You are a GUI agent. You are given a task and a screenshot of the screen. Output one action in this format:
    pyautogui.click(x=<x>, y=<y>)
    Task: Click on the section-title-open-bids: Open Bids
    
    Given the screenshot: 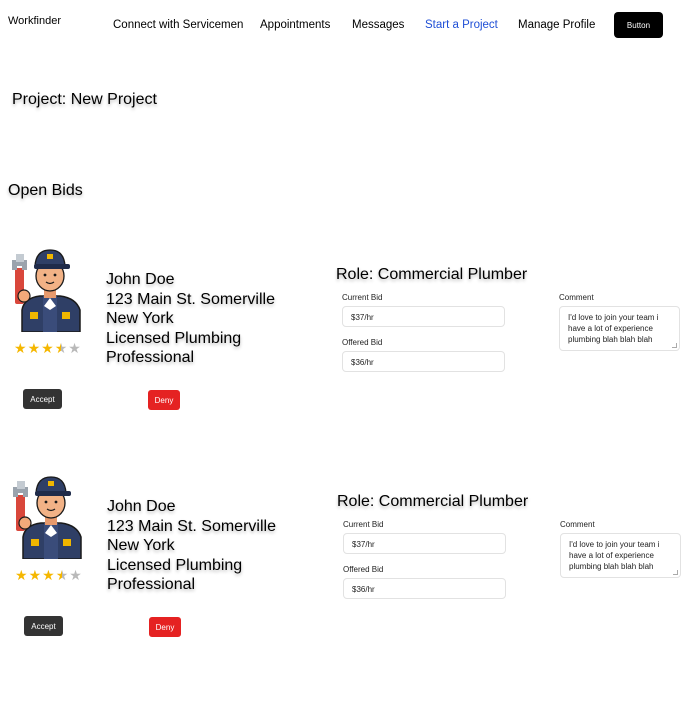 What is the action you would take?
    pyautogui.click(x=45, y=190)
    